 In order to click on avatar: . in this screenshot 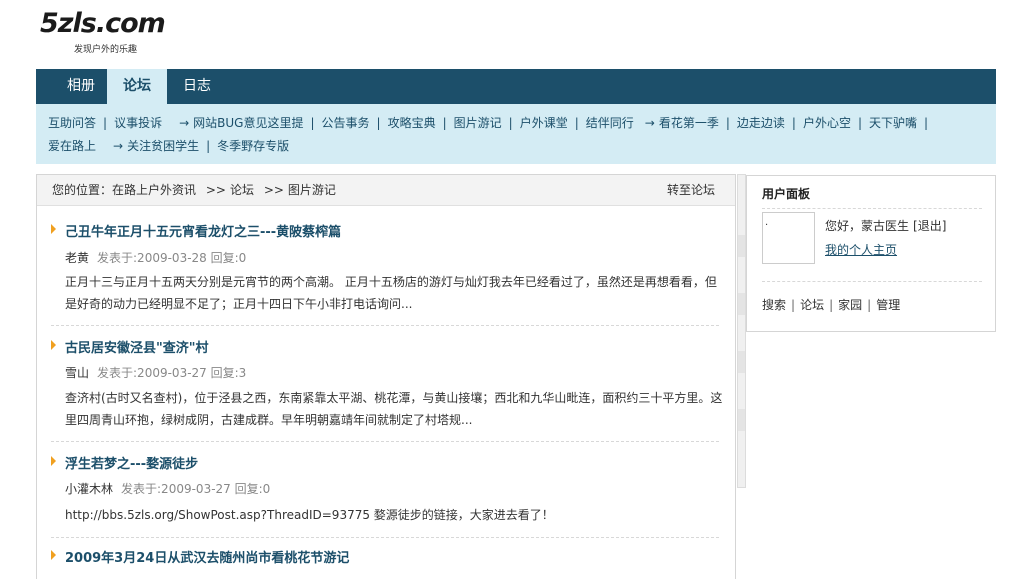, I will do `click(788, 238)`.